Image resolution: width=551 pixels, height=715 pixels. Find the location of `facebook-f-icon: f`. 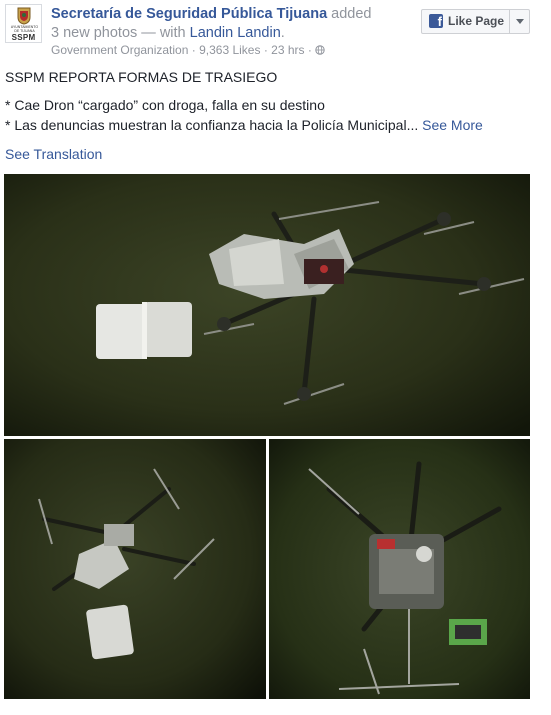

facebook-f-icon: f is located at coordinates (436, 21).